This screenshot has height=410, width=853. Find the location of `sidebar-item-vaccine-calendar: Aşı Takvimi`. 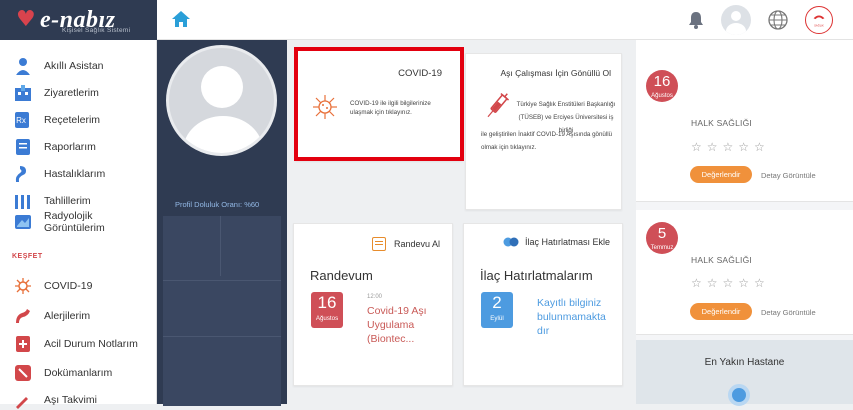

sidebar-item-vaccine-calendar: Aşı Takvimi is located at coordinates (55, 400).